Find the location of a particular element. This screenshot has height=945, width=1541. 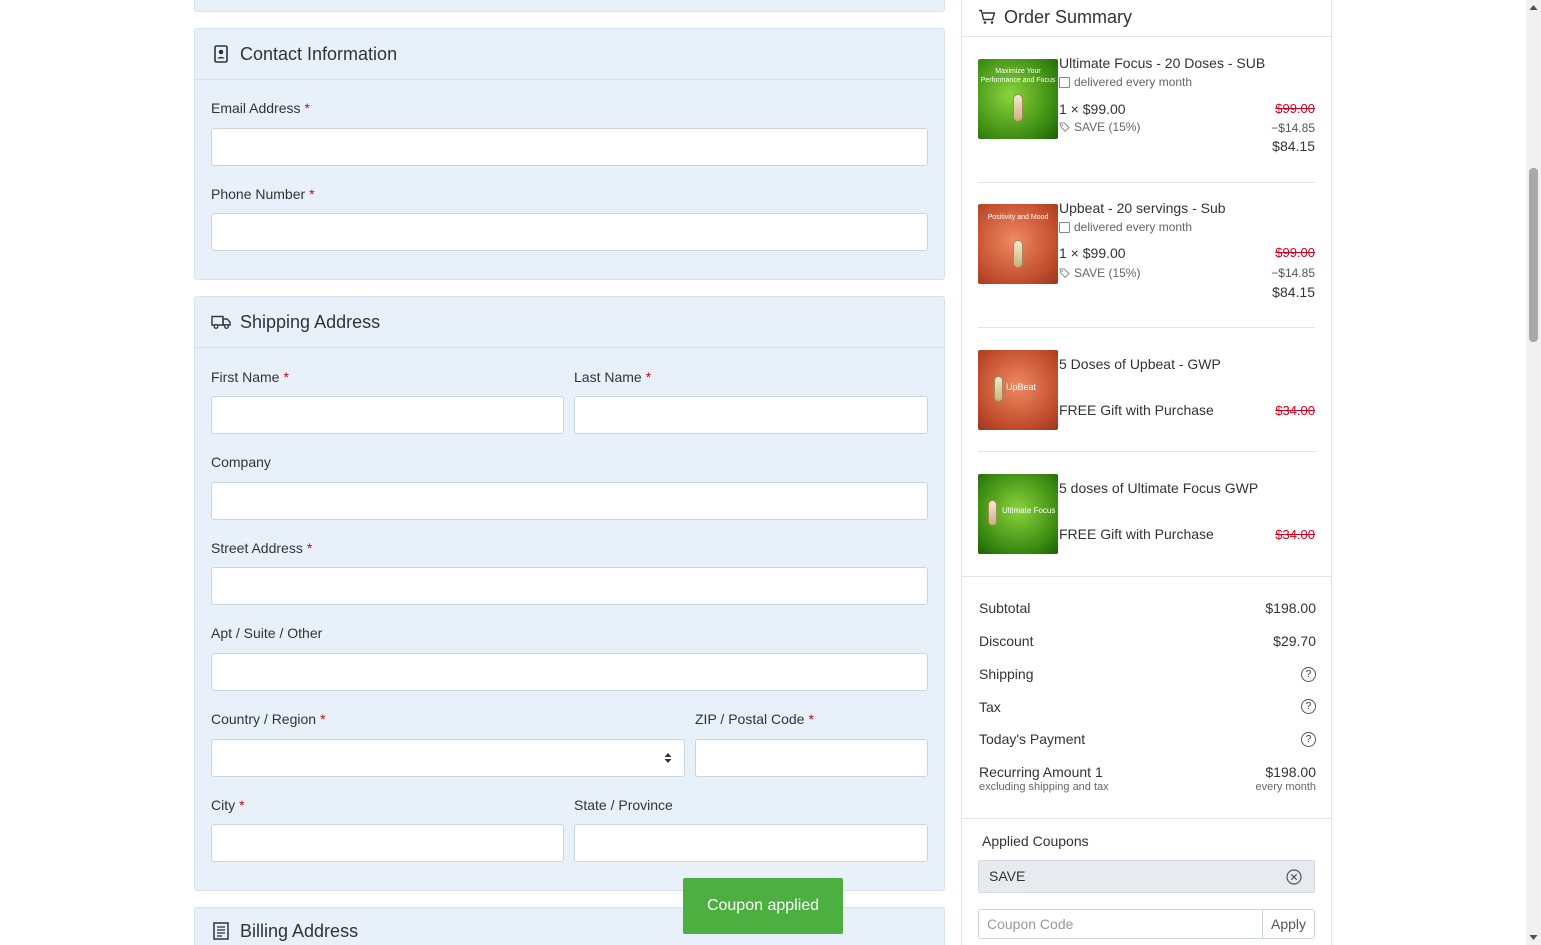

contact-title: Contact Information is located at coordinates (319, 53).